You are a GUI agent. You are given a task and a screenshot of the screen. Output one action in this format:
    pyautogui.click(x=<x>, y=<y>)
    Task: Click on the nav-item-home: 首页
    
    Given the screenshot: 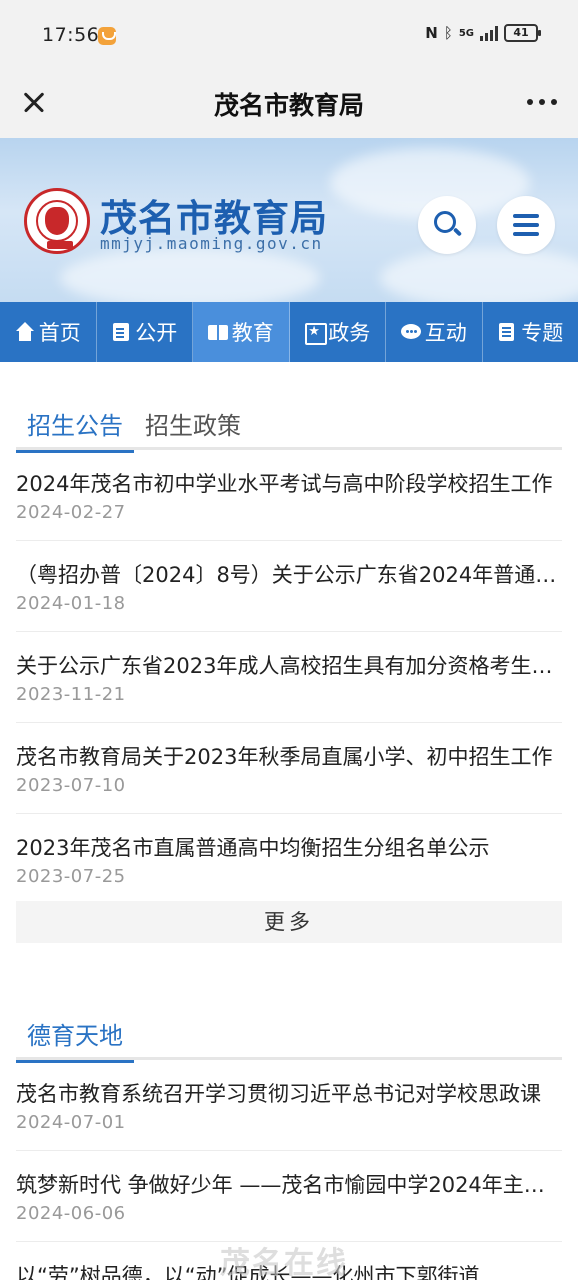 What is the action you would take?
    pyautogui.click(x=48, y=332)
    